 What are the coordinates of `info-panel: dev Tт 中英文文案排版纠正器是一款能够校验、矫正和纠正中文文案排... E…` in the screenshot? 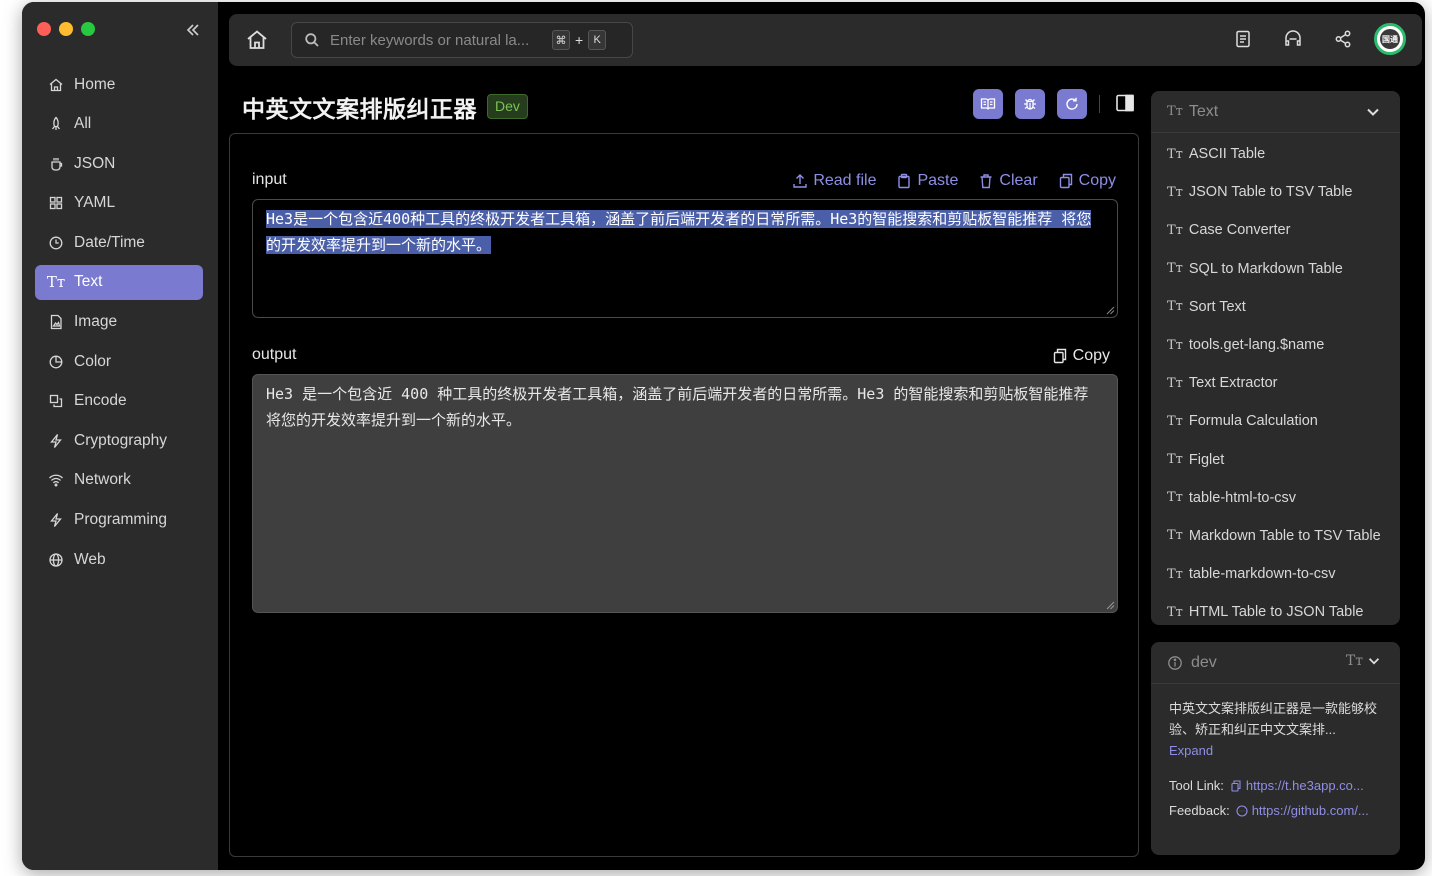 It's located at (1275, 748).